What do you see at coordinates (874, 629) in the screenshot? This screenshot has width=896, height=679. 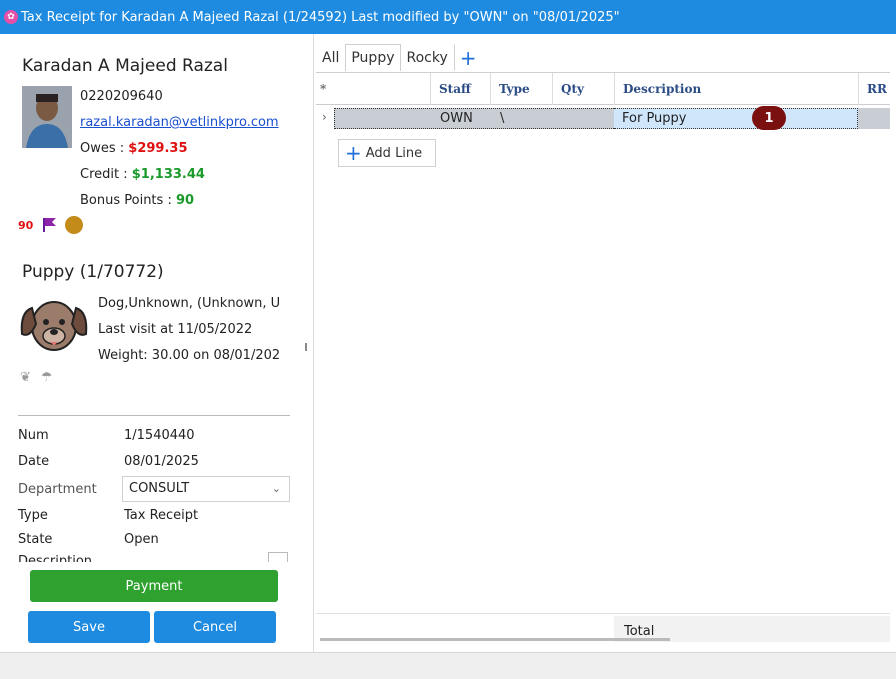 I see `total-rr-cell` at bounding box center [874, 629].